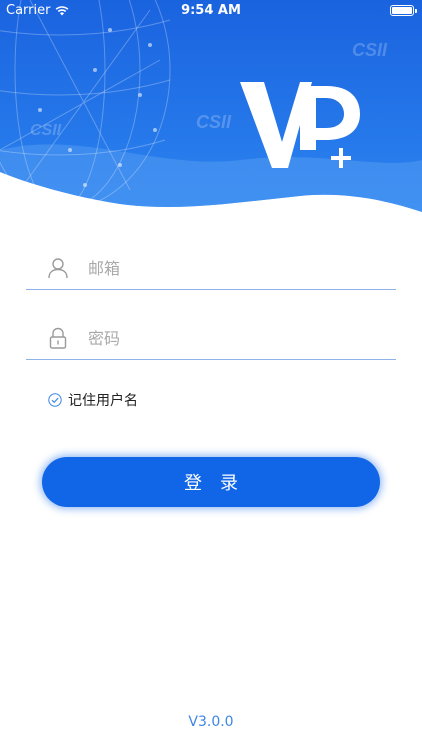  I want to click on email-field-row, so click(211, 270).